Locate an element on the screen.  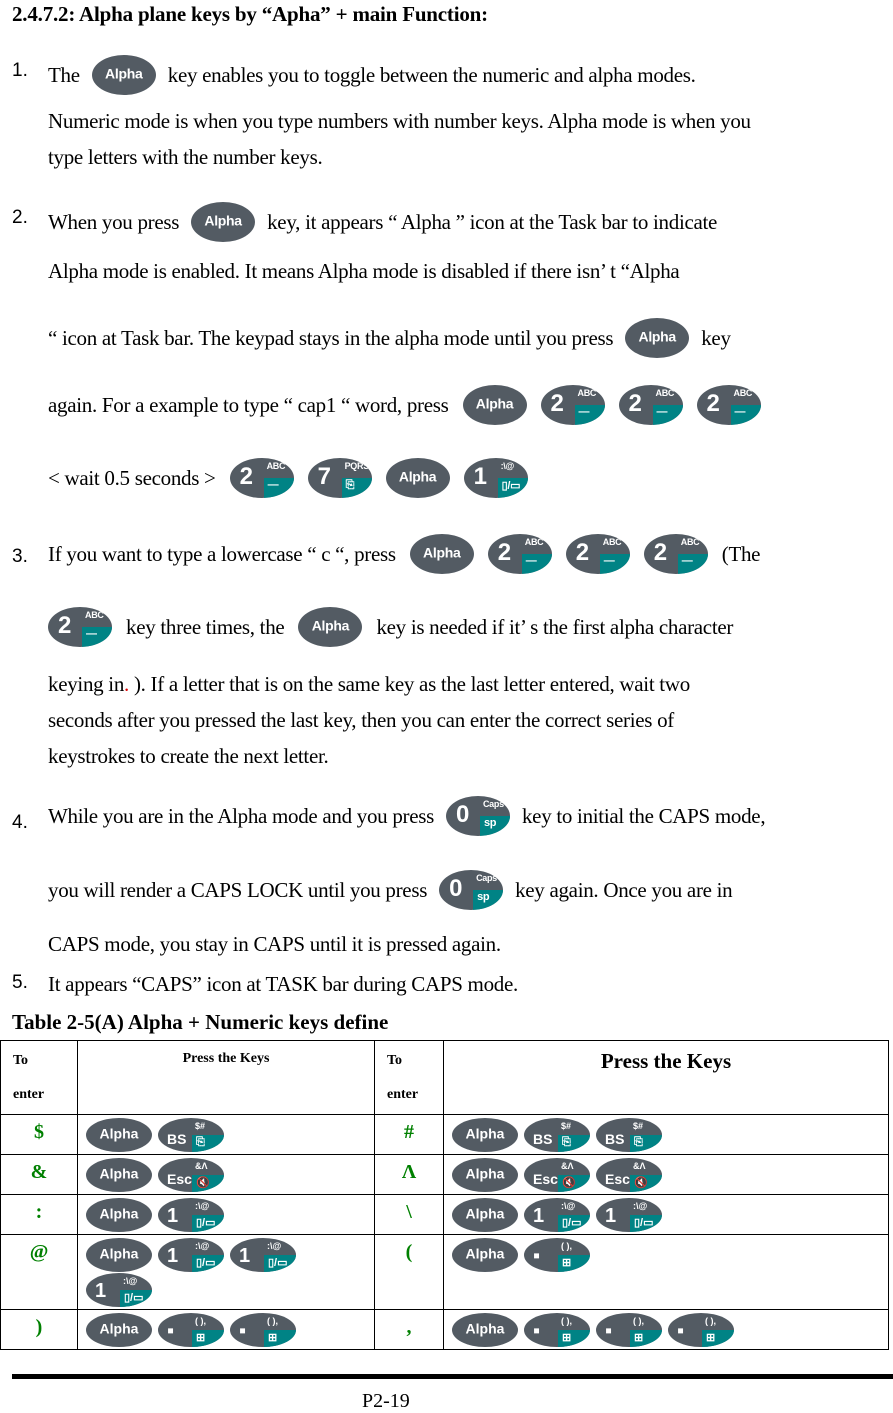
symbol-cell: ) is located at coordinates (39, 1329).